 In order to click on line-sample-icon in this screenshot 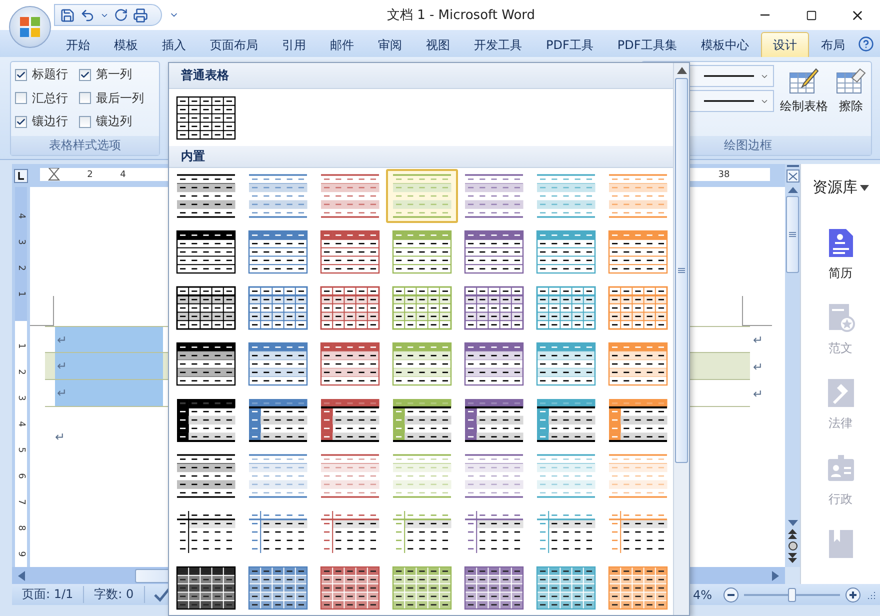, I will do `click(729, 76)`.